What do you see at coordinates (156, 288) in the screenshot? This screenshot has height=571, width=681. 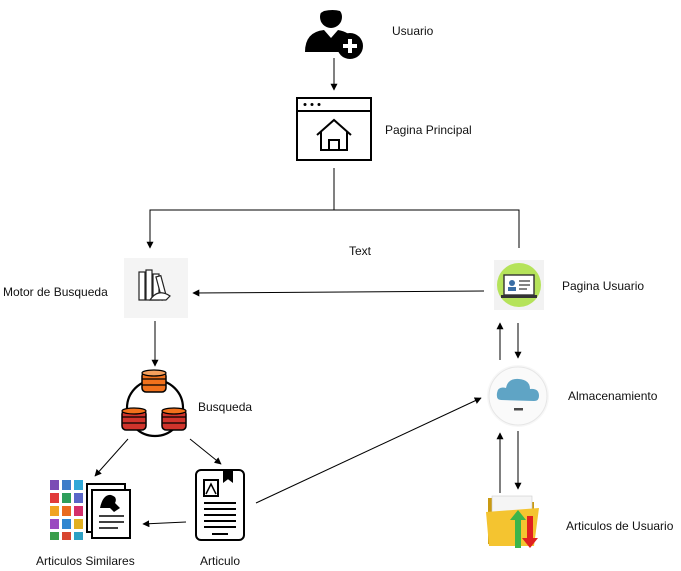 I see `library-books-icon` at bounding box center [156, 288].